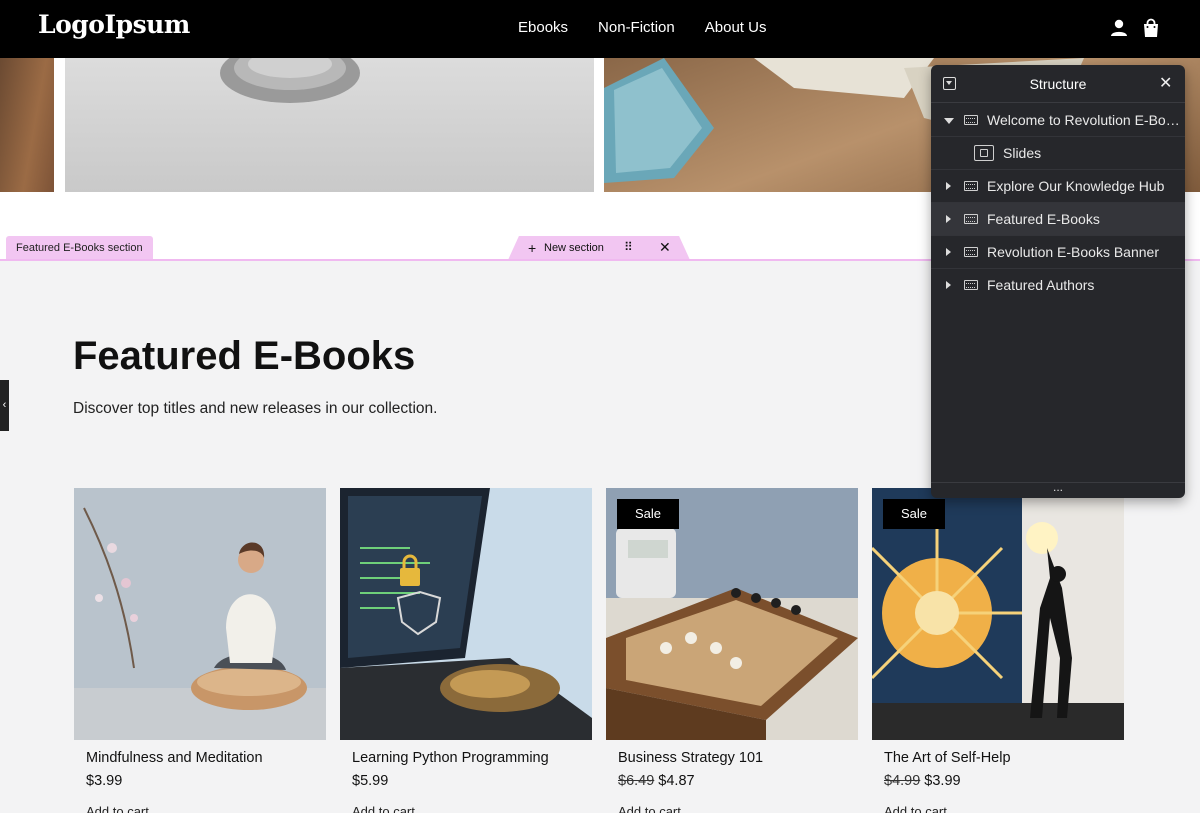  I want to click on product-old-price: $6.49, so click(636, 781).